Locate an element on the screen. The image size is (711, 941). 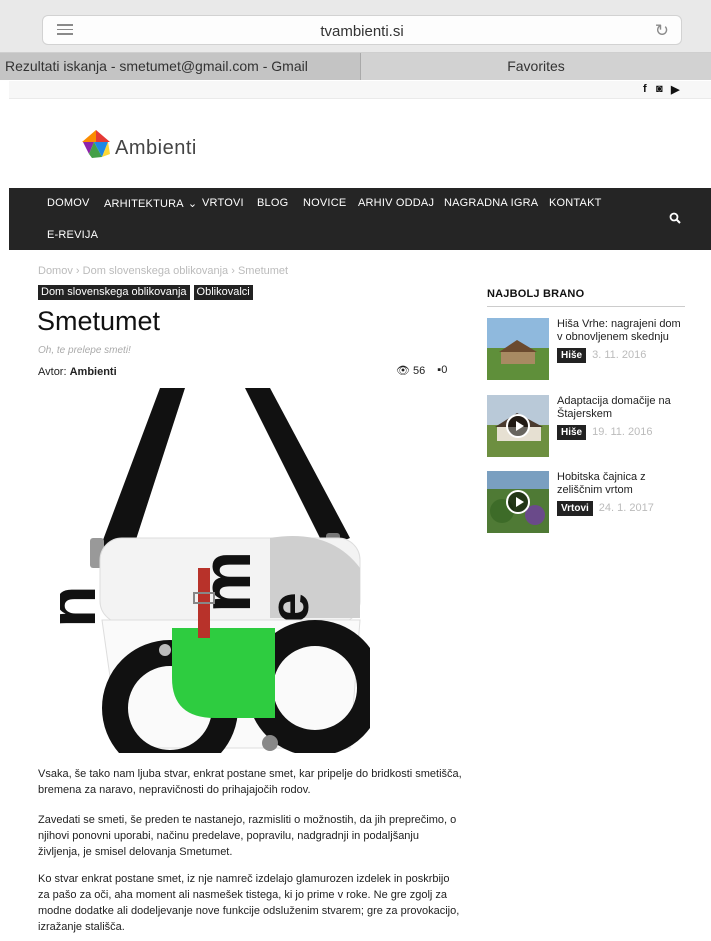
instagram-icon: ◙ is located at coordinates (659, 89).